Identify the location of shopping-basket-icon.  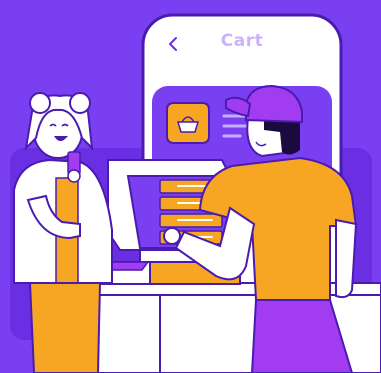
(188, 123).